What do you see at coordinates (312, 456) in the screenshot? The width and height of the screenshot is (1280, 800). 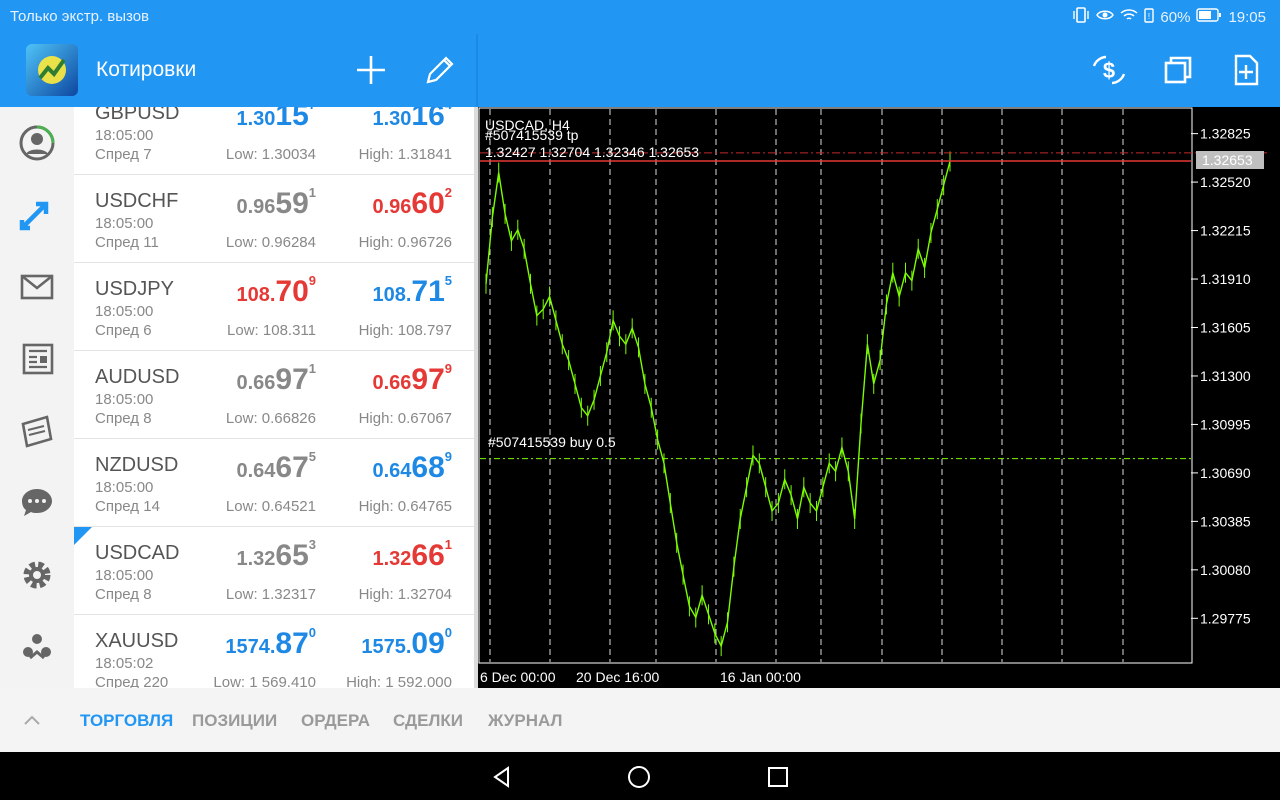 I see `bid-price-fraction: 5` at bounding box center [312, 456].